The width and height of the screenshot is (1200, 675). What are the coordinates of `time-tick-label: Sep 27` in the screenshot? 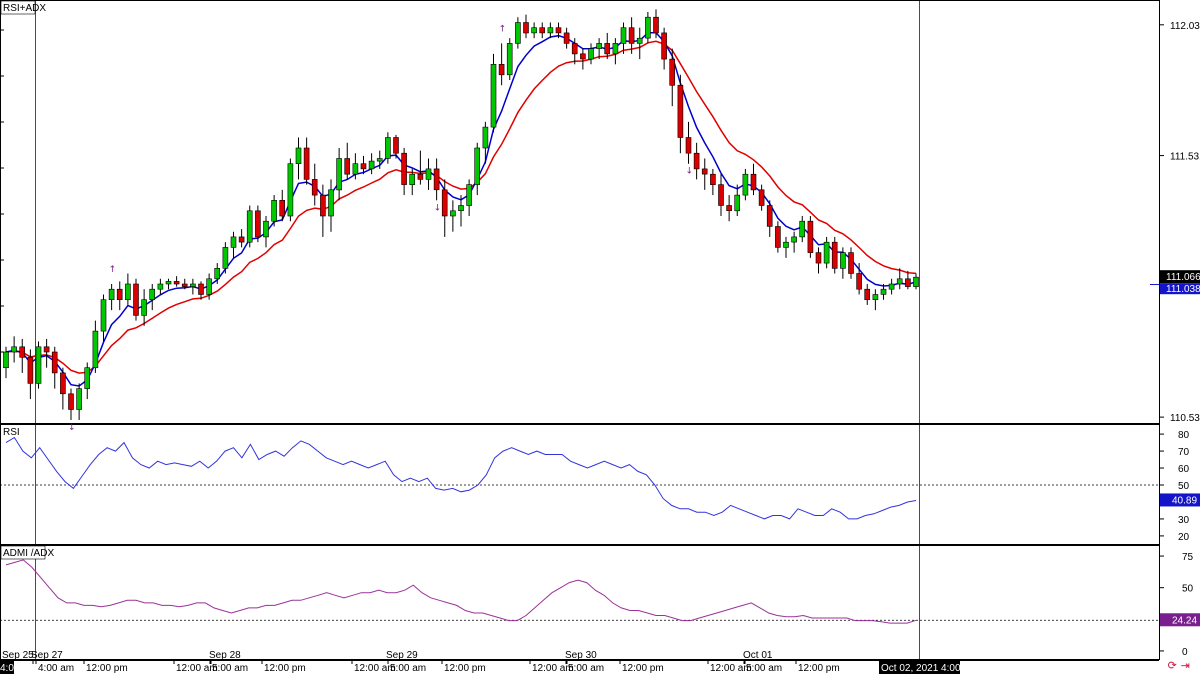 It's located at (47, 655).